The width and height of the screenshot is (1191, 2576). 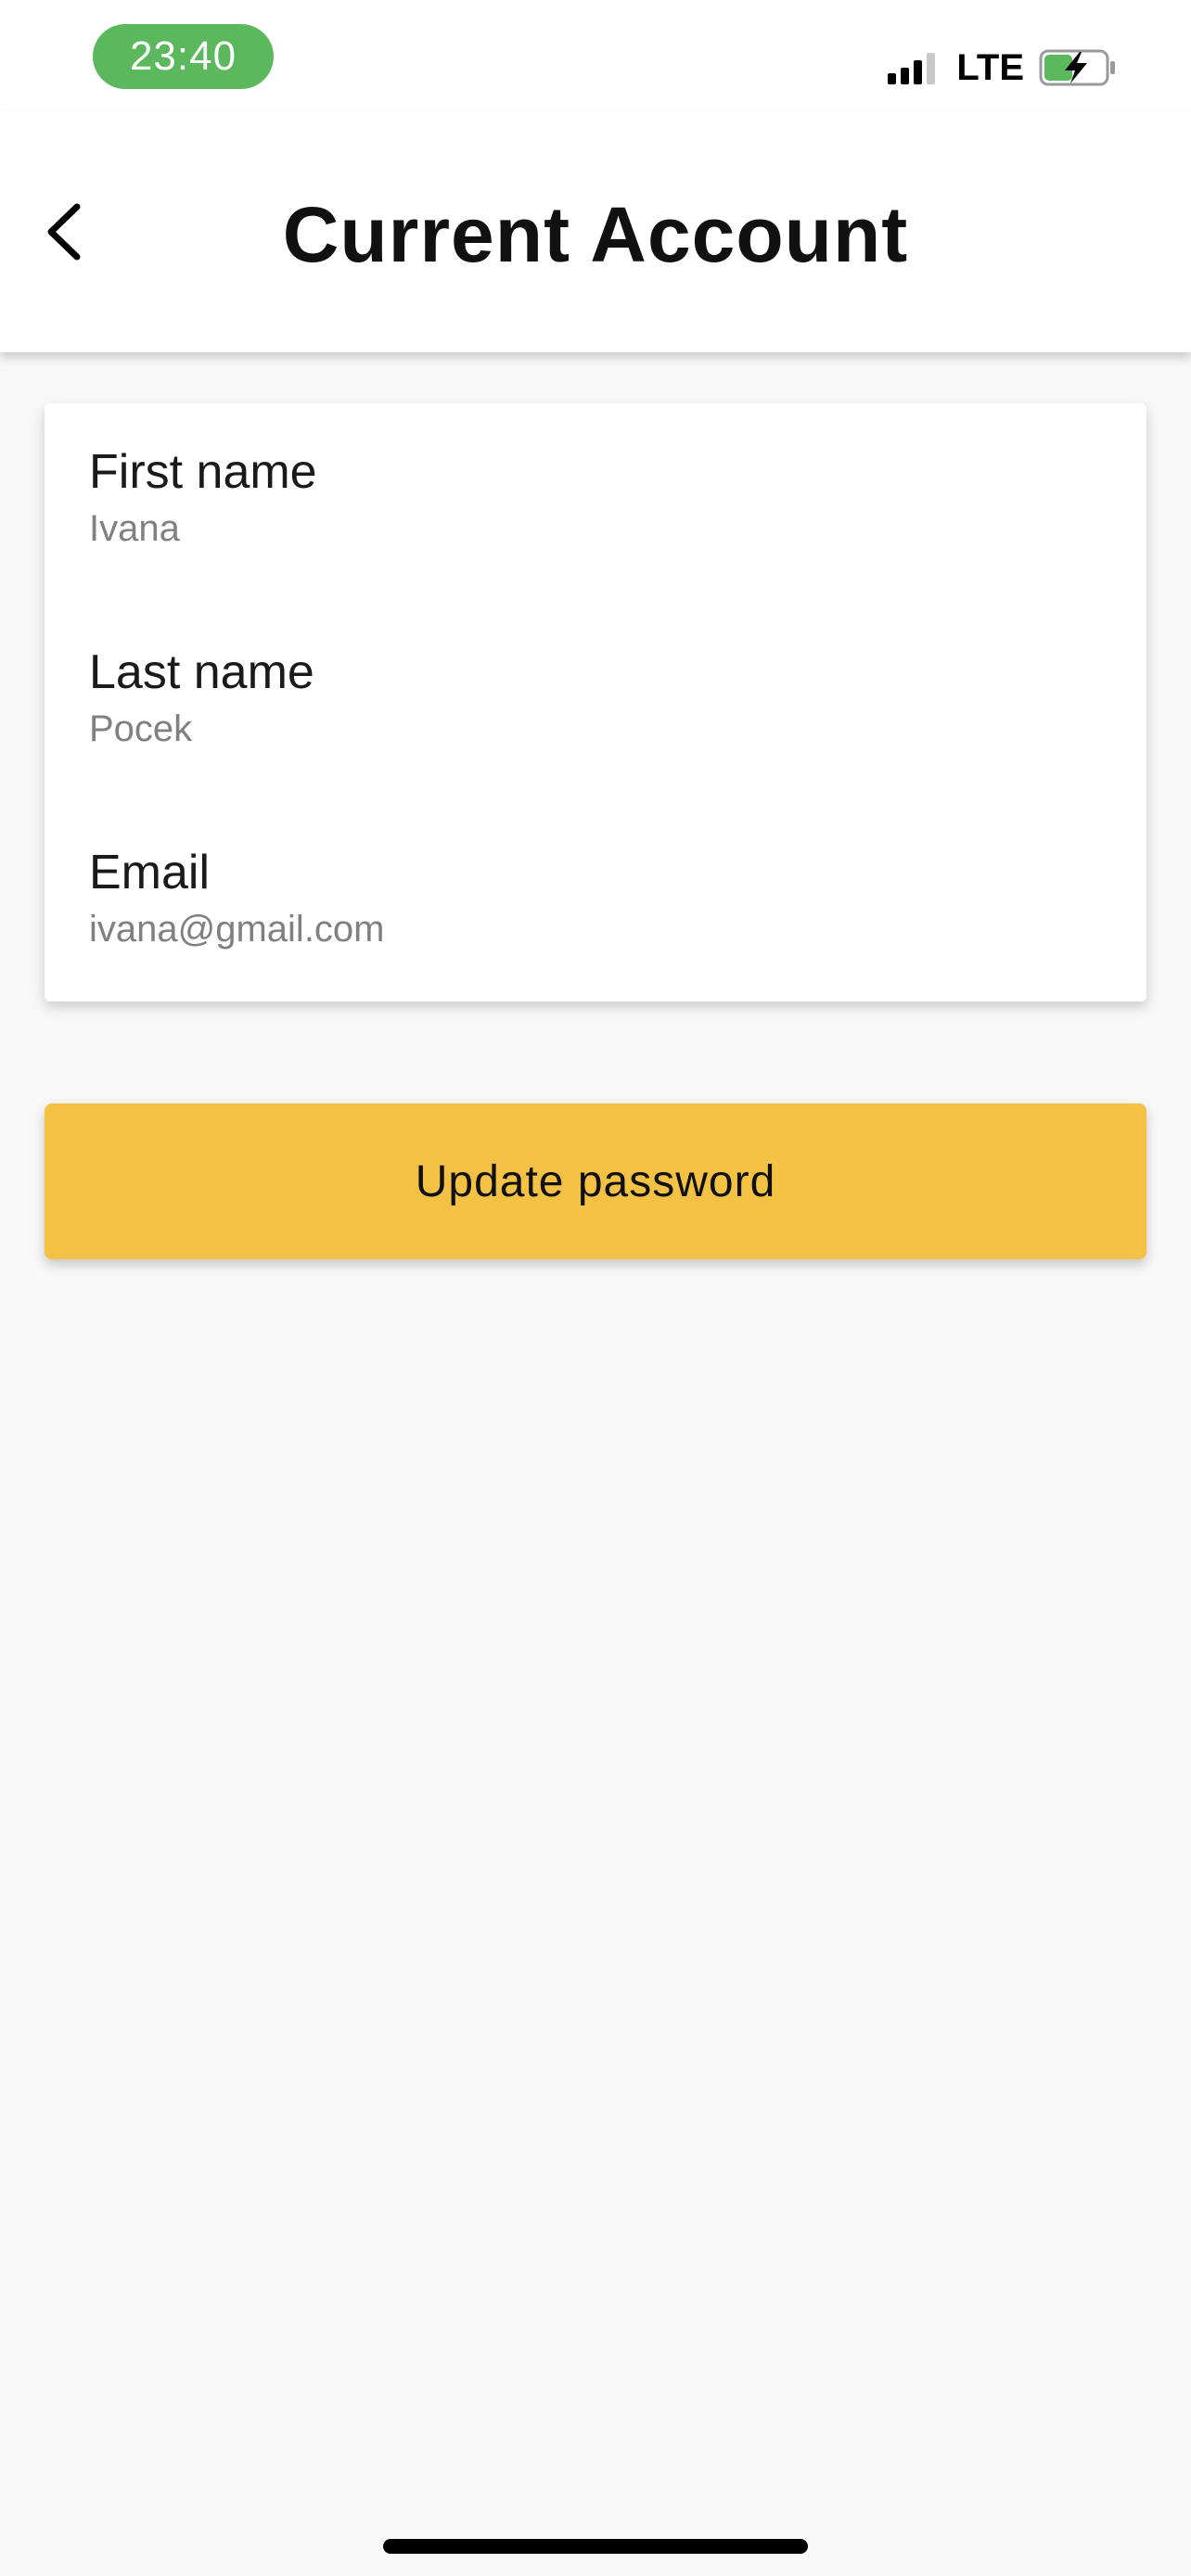 I want to click on status-indicators: LTE, so click(x=1003, y=67).